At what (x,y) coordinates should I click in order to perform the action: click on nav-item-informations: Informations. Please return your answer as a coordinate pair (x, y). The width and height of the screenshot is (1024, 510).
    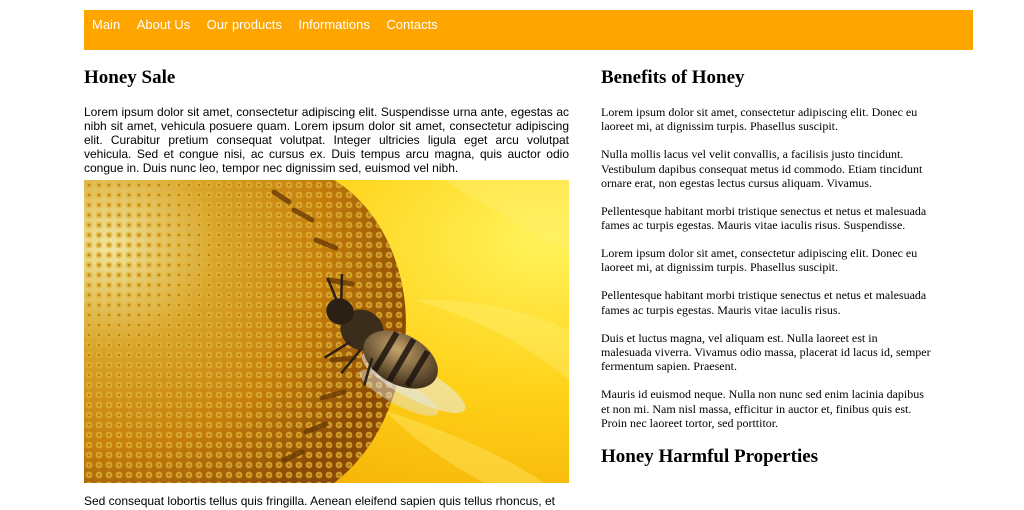
    Looking at the image, I should click on (334, 24).